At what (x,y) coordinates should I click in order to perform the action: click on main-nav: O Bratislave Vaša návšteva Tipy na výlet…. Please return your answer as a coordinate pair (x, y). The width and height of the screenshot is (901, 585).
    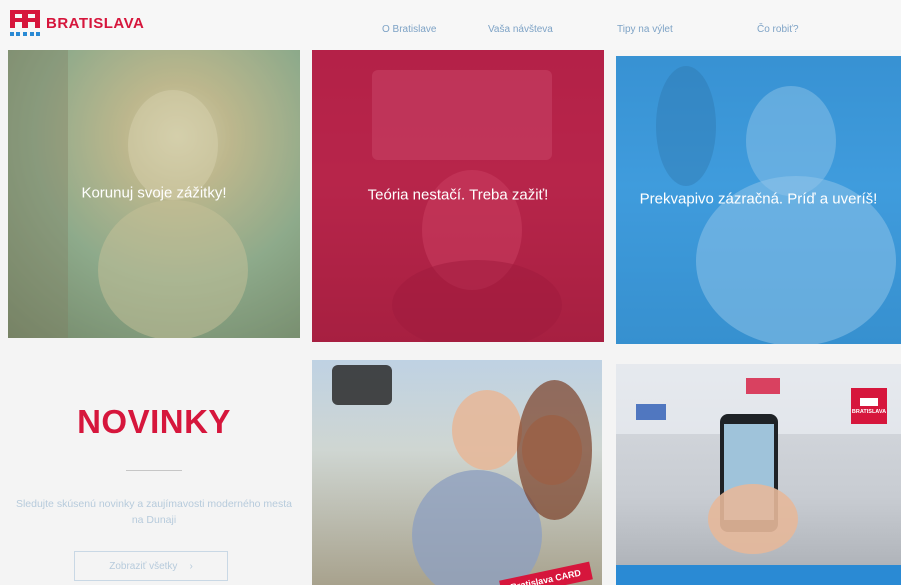
    Looking at the image, I should click on (450, 32).